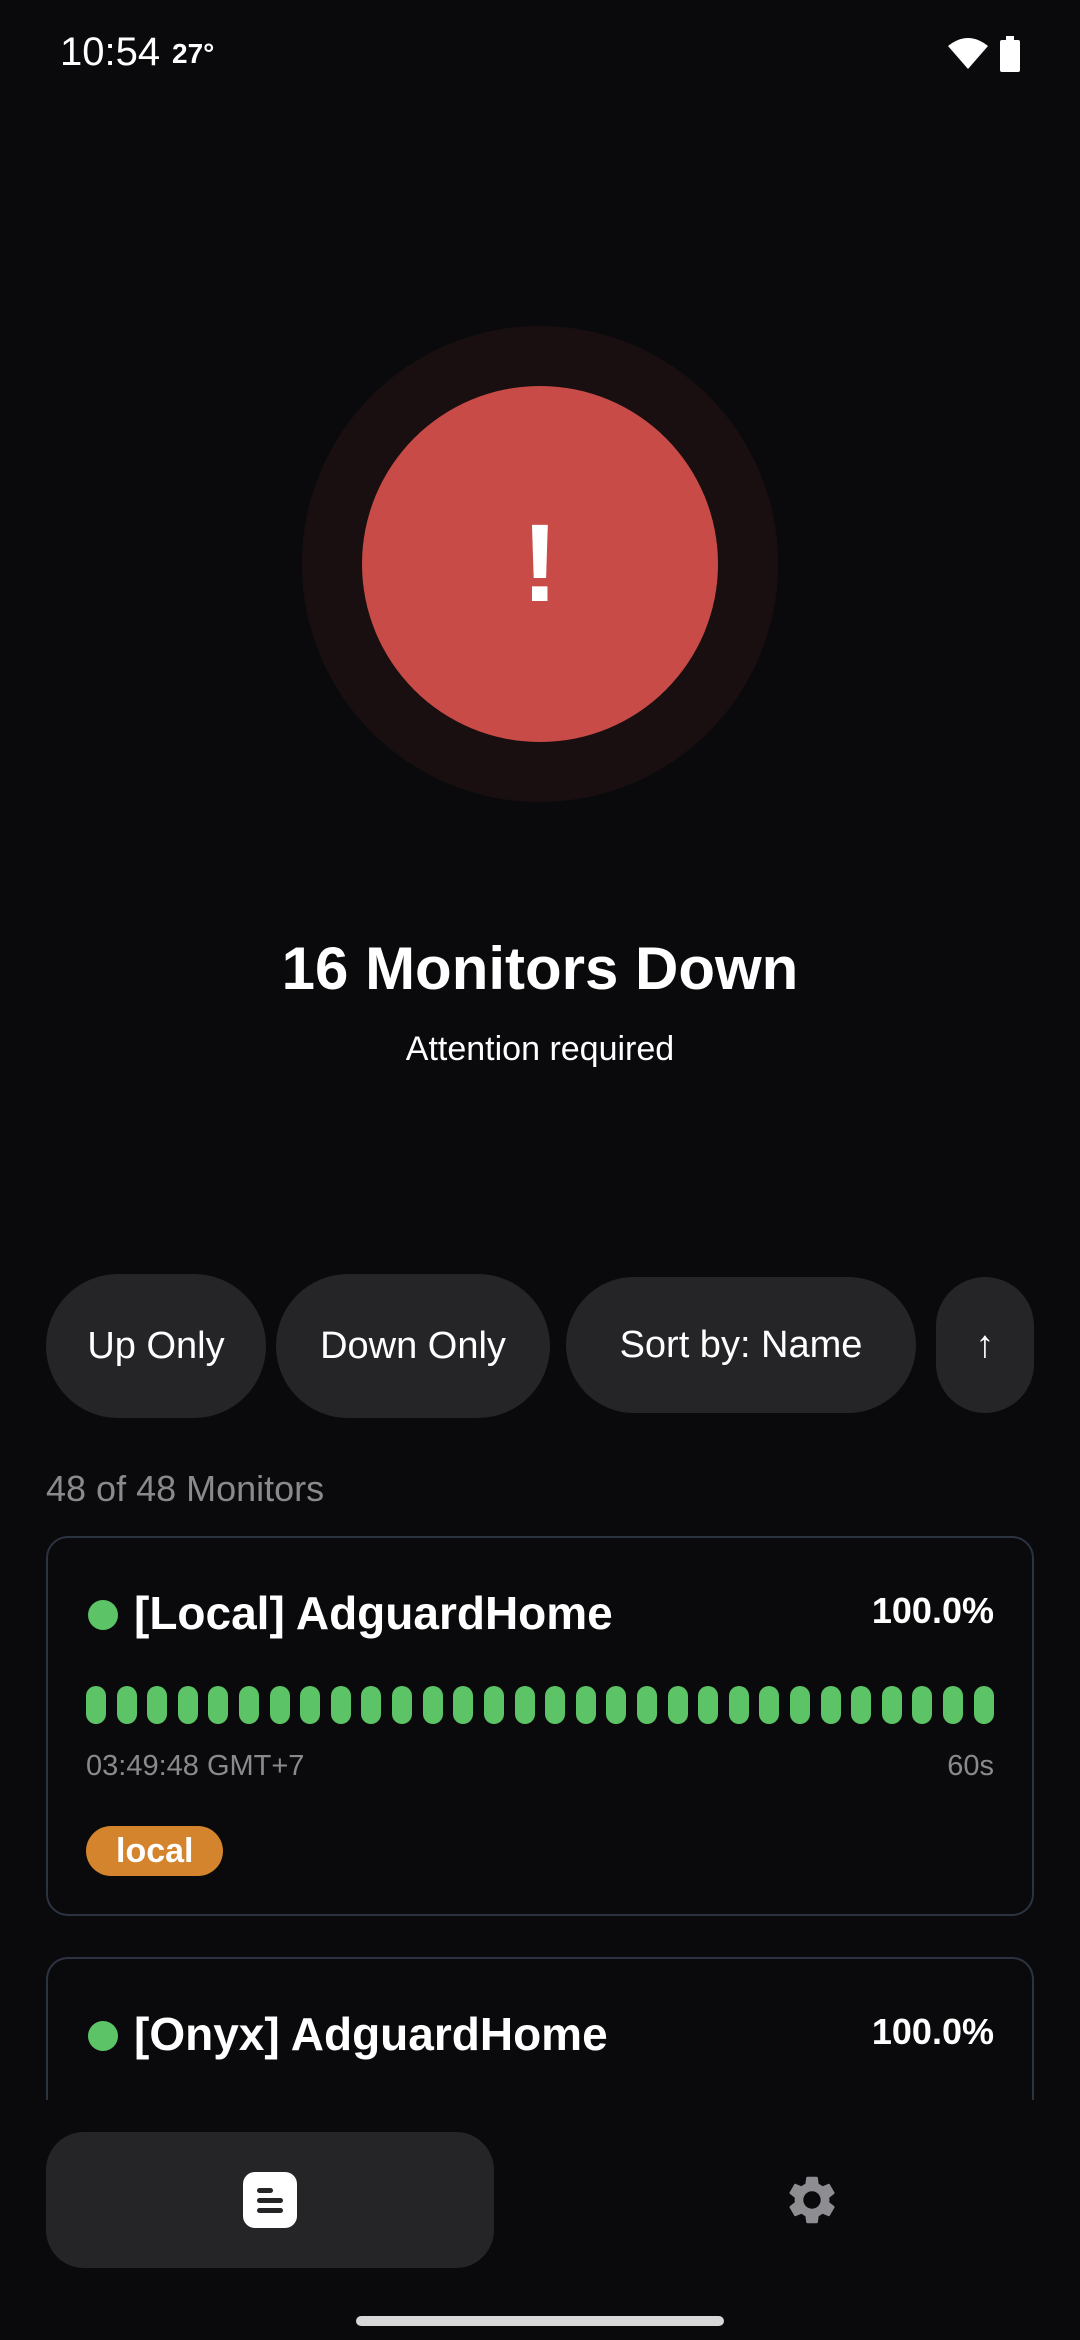 This screenshot has width=1080, height=2340. What do you see at coordinates (371, 2034) in the screenshot?
I see `monitor-name: [Onyx] AdguardHome` at bounding box center [371, 2034].